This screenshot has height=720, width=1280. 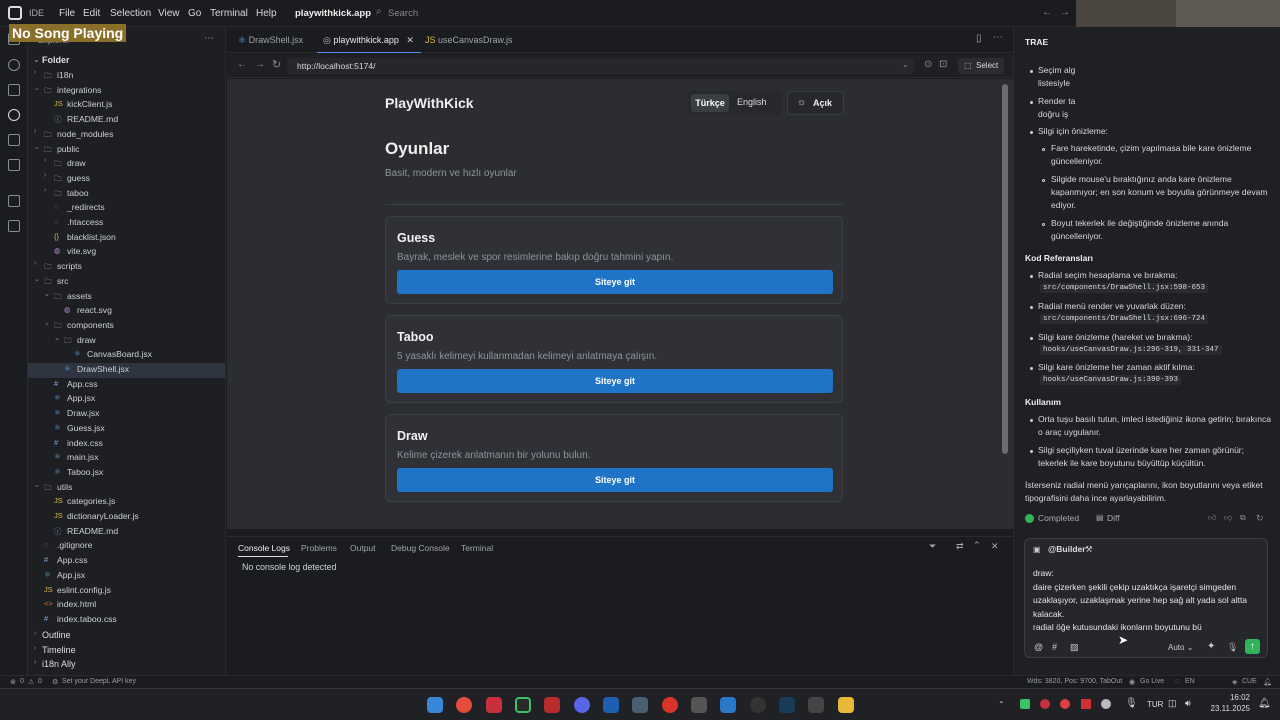 What do you see at coordinates (14, 226) in the screenshot?
I see `translate-icon` at bounding box center [14, 226].